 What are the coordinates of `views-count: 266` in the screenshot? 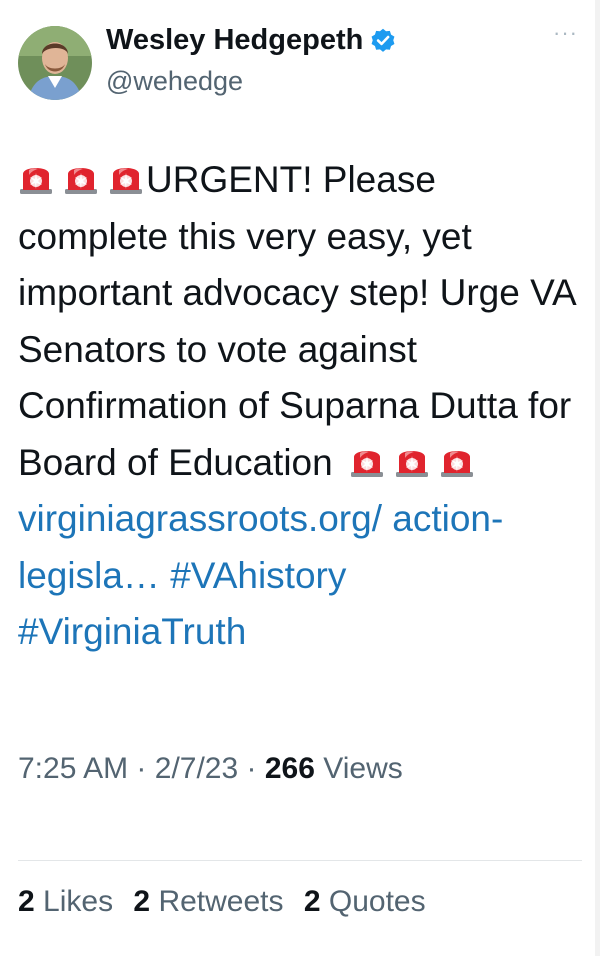 It's located at (289, 768).